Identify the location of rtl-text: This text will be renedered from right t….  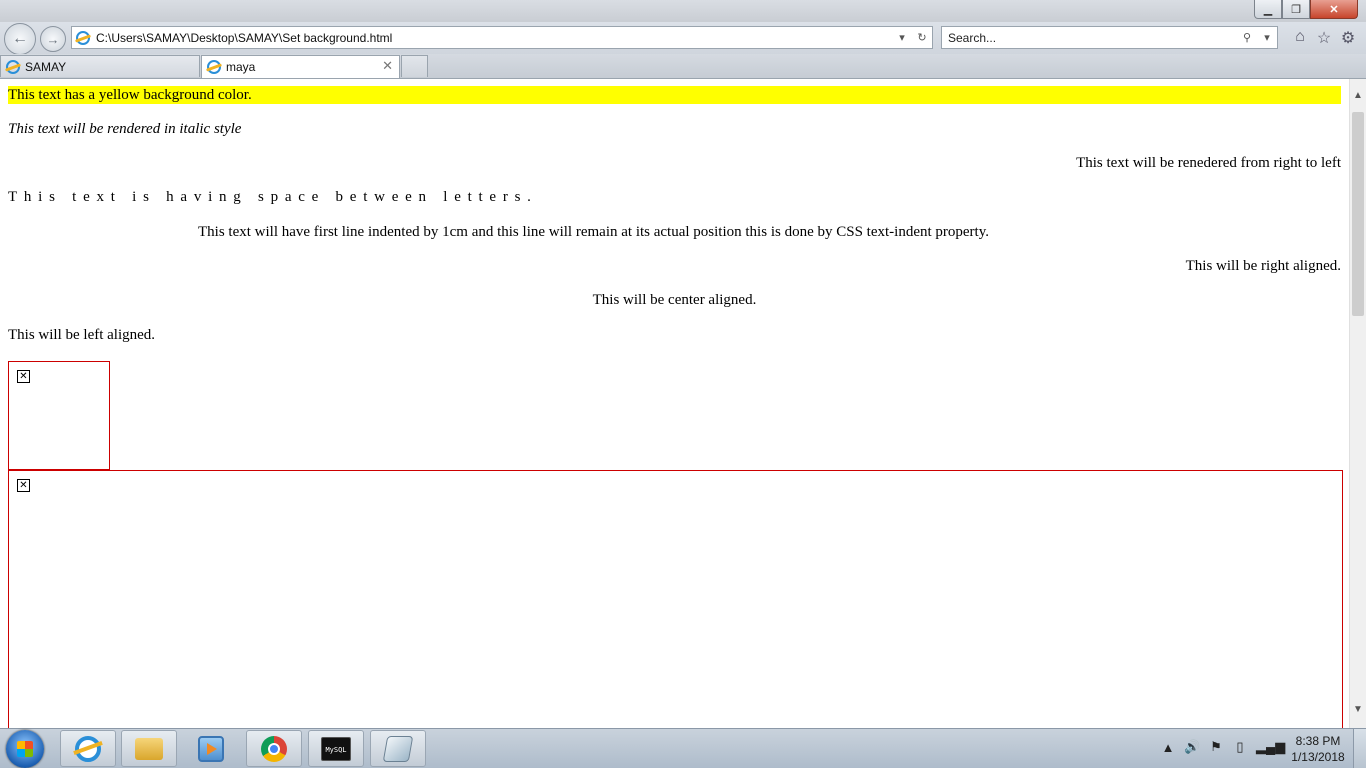
(1208, 163).